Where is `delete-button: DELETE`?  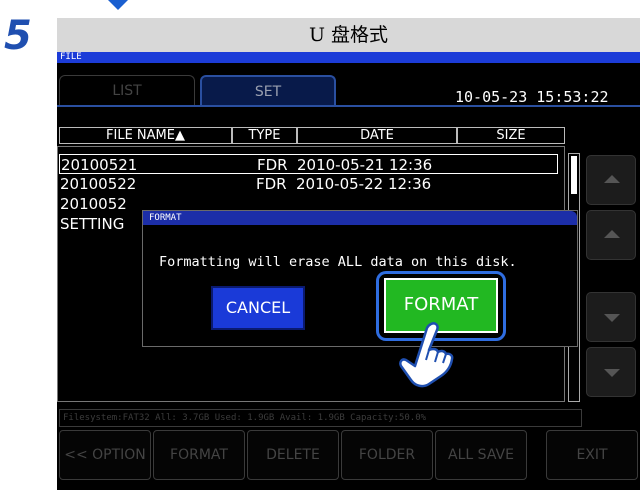 delete-button: DELETE is located at coordinates (293, 455).